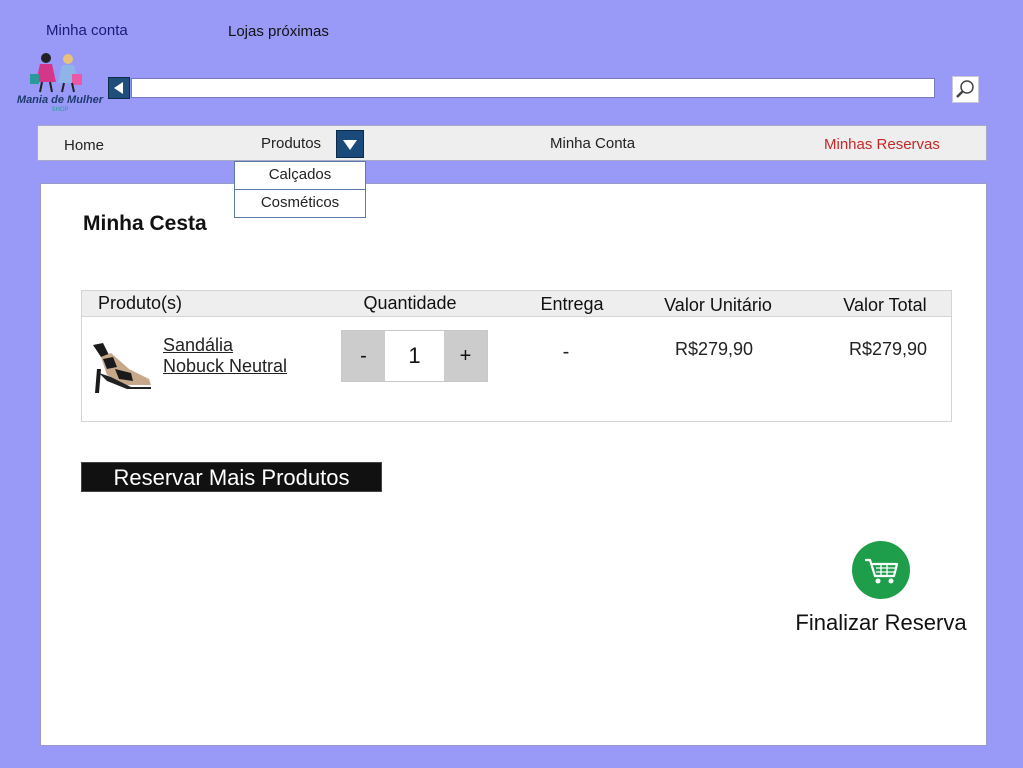 This screenshot has height=768, width=1023. What do you see at coordinates (885, 305) in the screenshot?
I see `column-header-total-price: Valor Total` at bounding box center [885, 305].